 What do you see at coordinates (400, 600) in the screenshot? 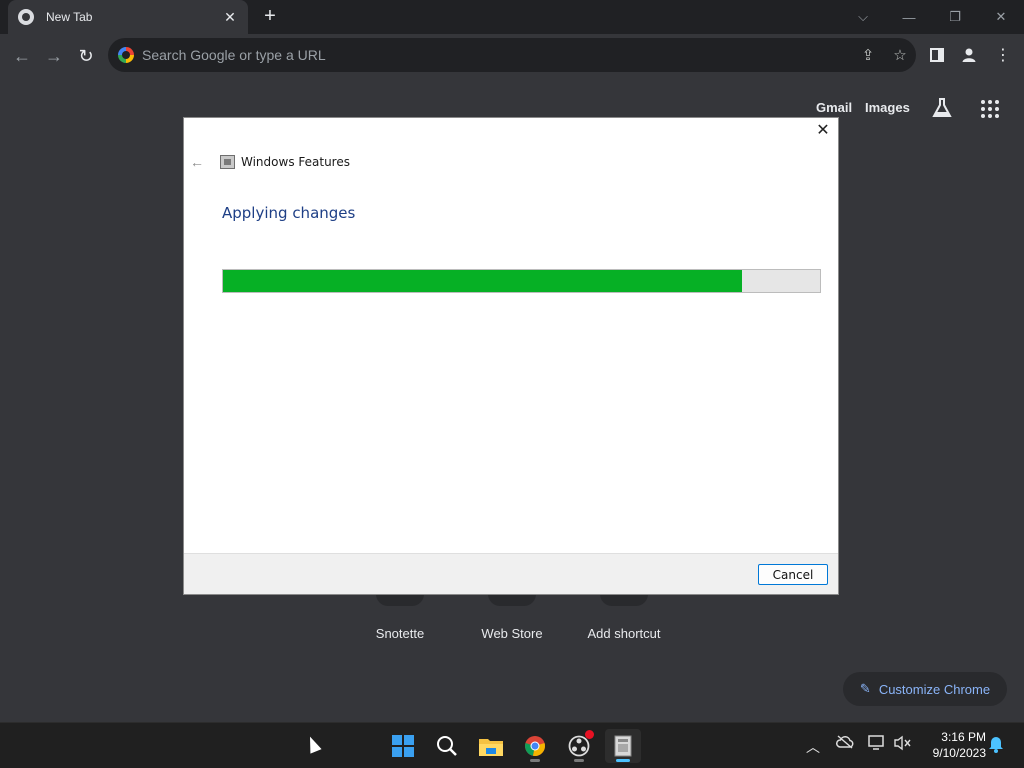
I see `shortcut-tile-snotette` at bounding box center [400, 600].